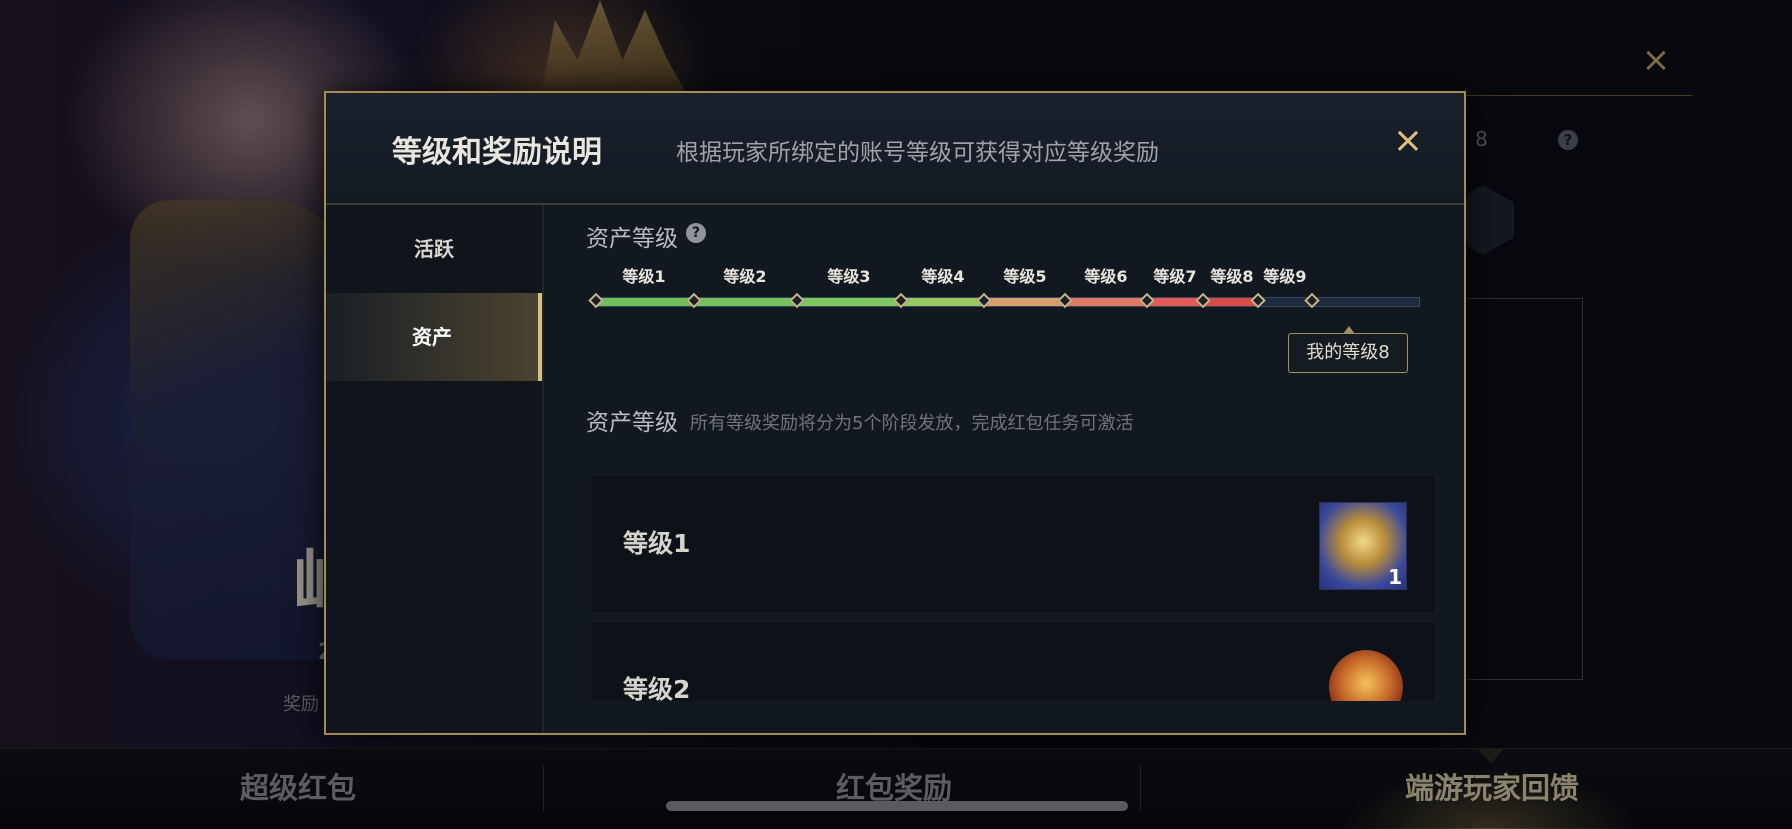  Describe the element at coordinates (849, 276) in the screenshot. I see `level-track-label: 等级3` at that location.